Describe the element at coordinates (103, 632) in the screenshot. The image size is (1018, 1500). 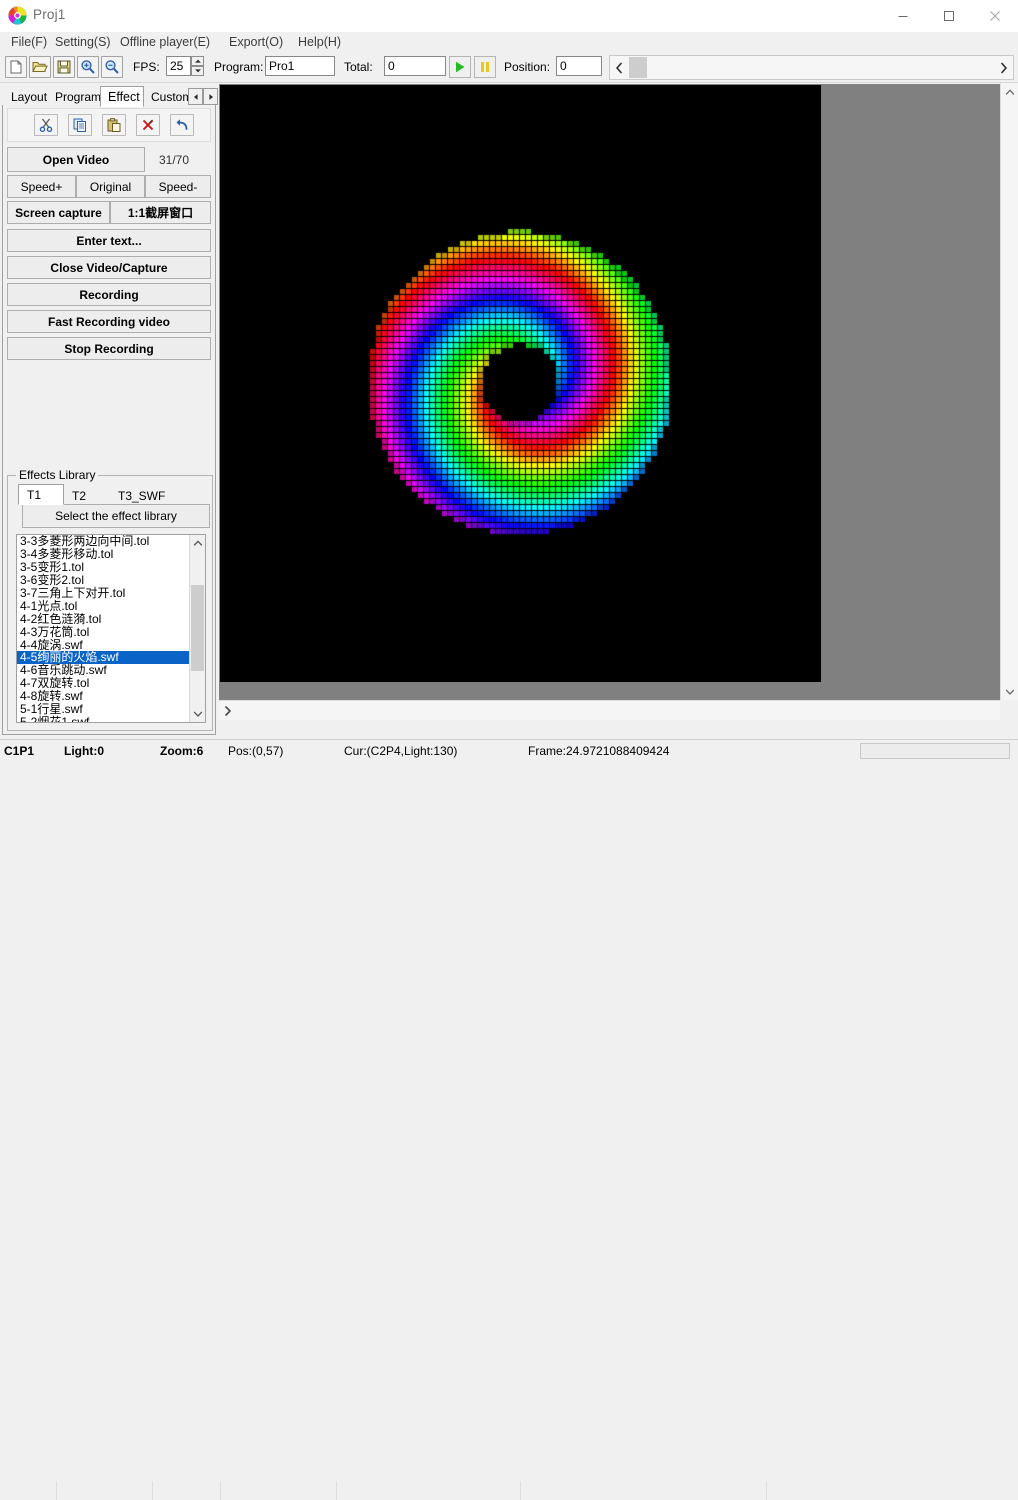
I see `list-item: 4-3万花筒.tol` at that location.